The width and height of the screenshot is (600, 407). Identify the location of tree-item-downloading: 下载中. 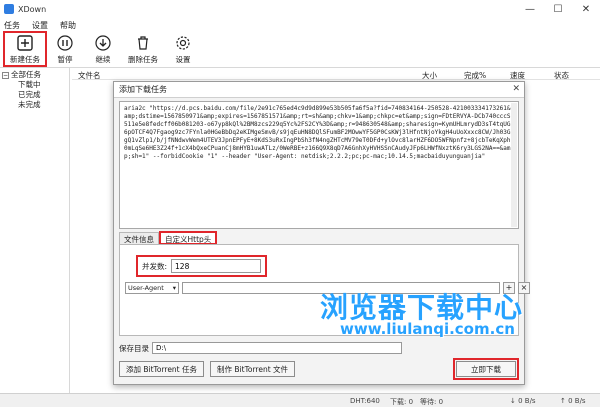
(34, 85).